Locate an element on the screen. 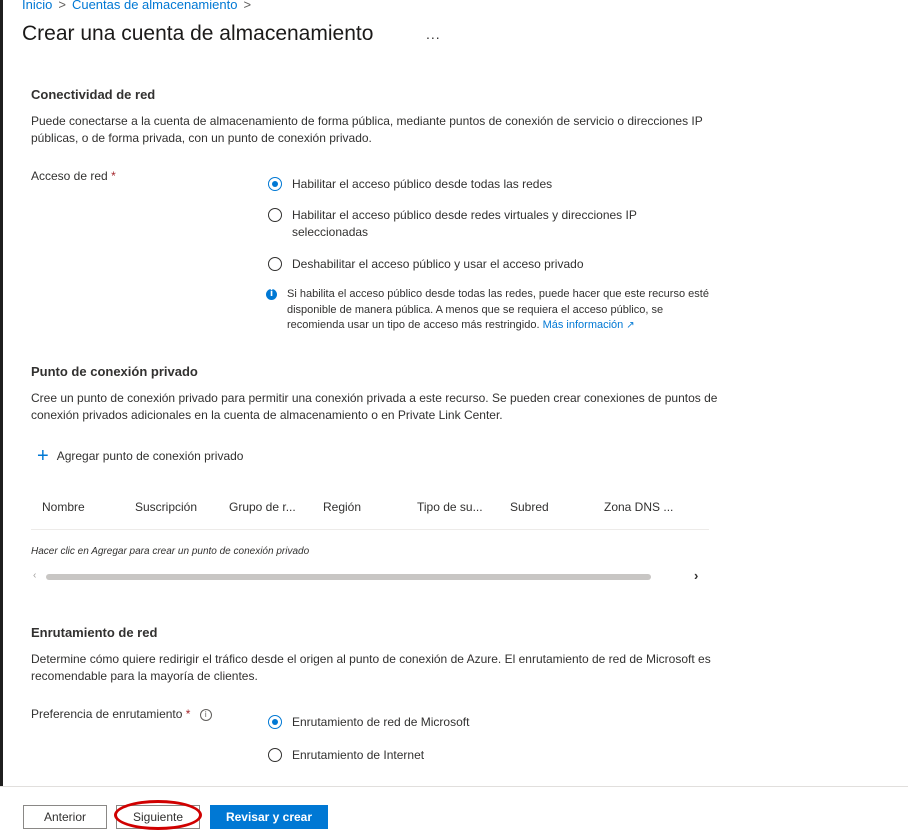  radio-label: Enrutamiento de red de Microsoft is located at coordinates (381, 722).